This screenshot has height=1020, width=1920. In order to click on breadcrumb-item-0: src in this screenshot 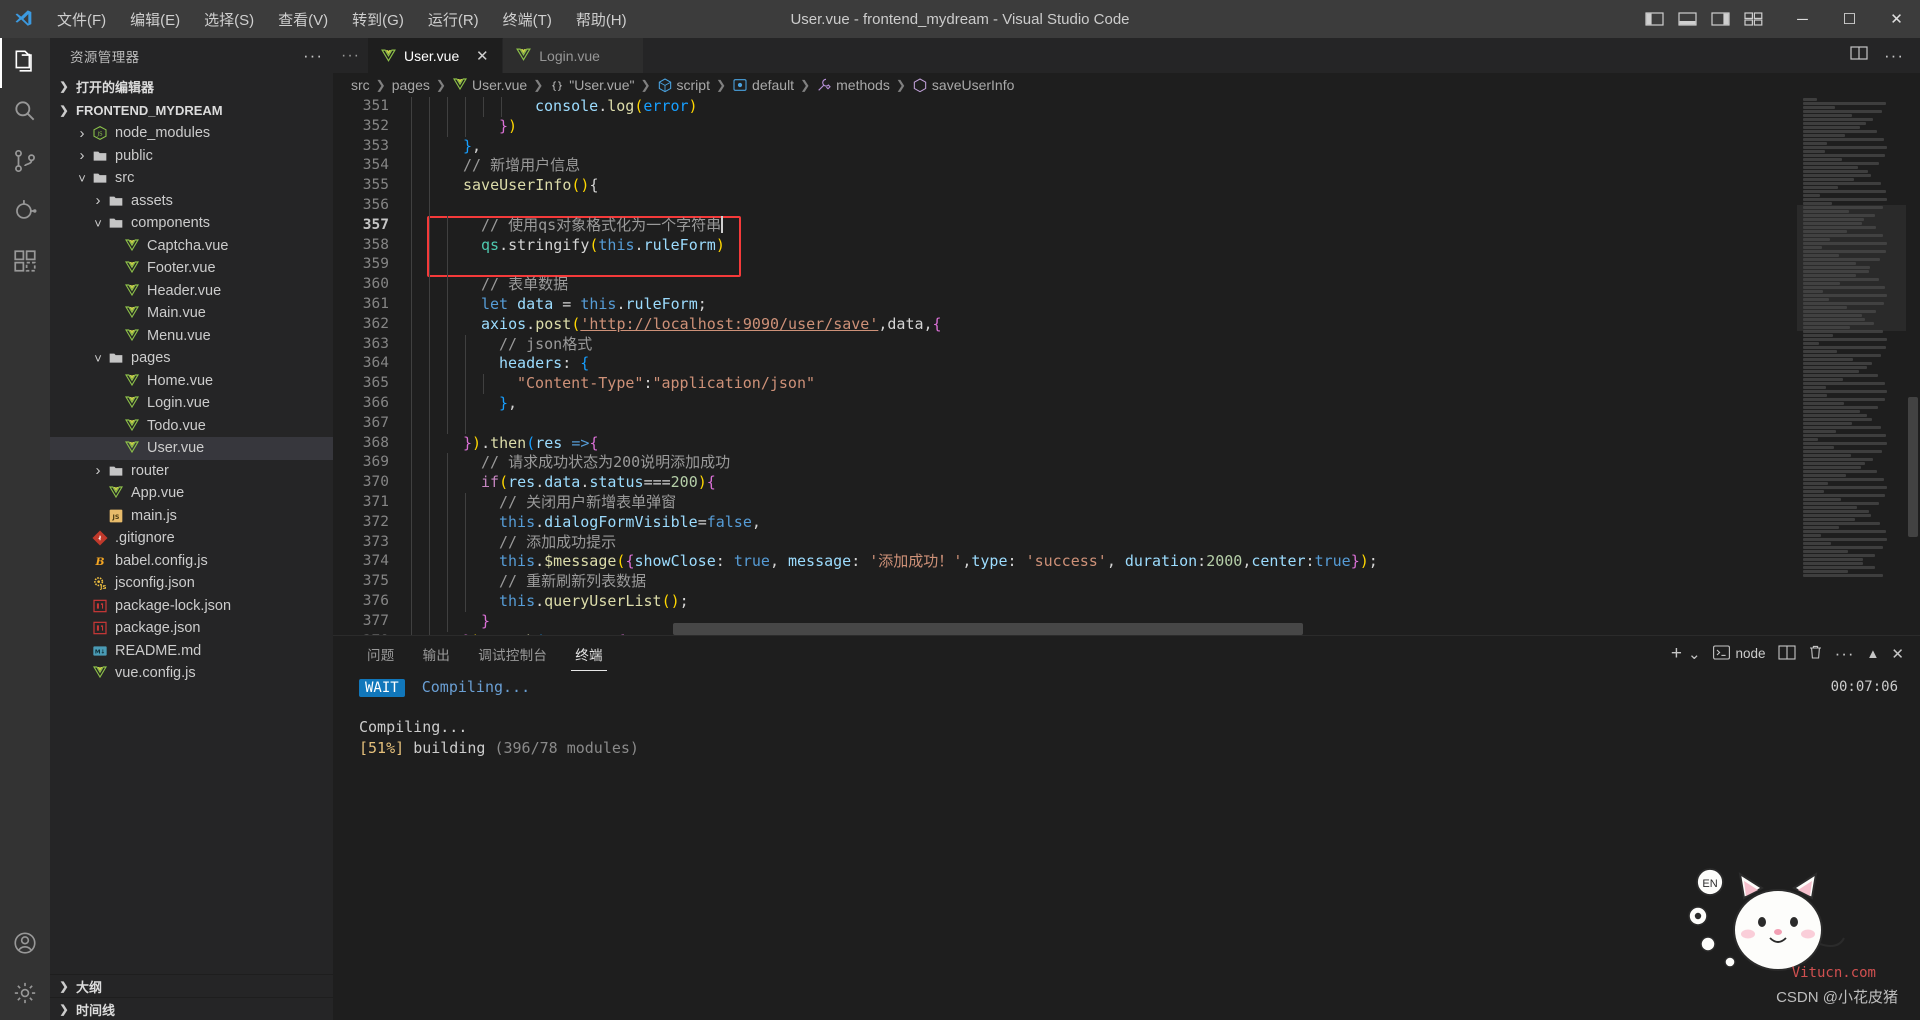, I will do `click(360, 85)`.